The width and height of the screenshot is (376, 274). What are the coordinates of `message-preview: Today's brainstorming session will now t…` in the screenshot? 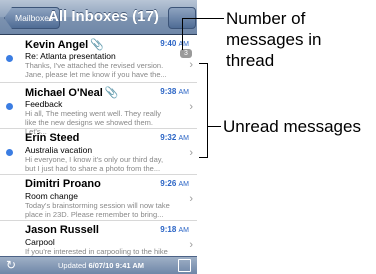 It's located at (97, 210).